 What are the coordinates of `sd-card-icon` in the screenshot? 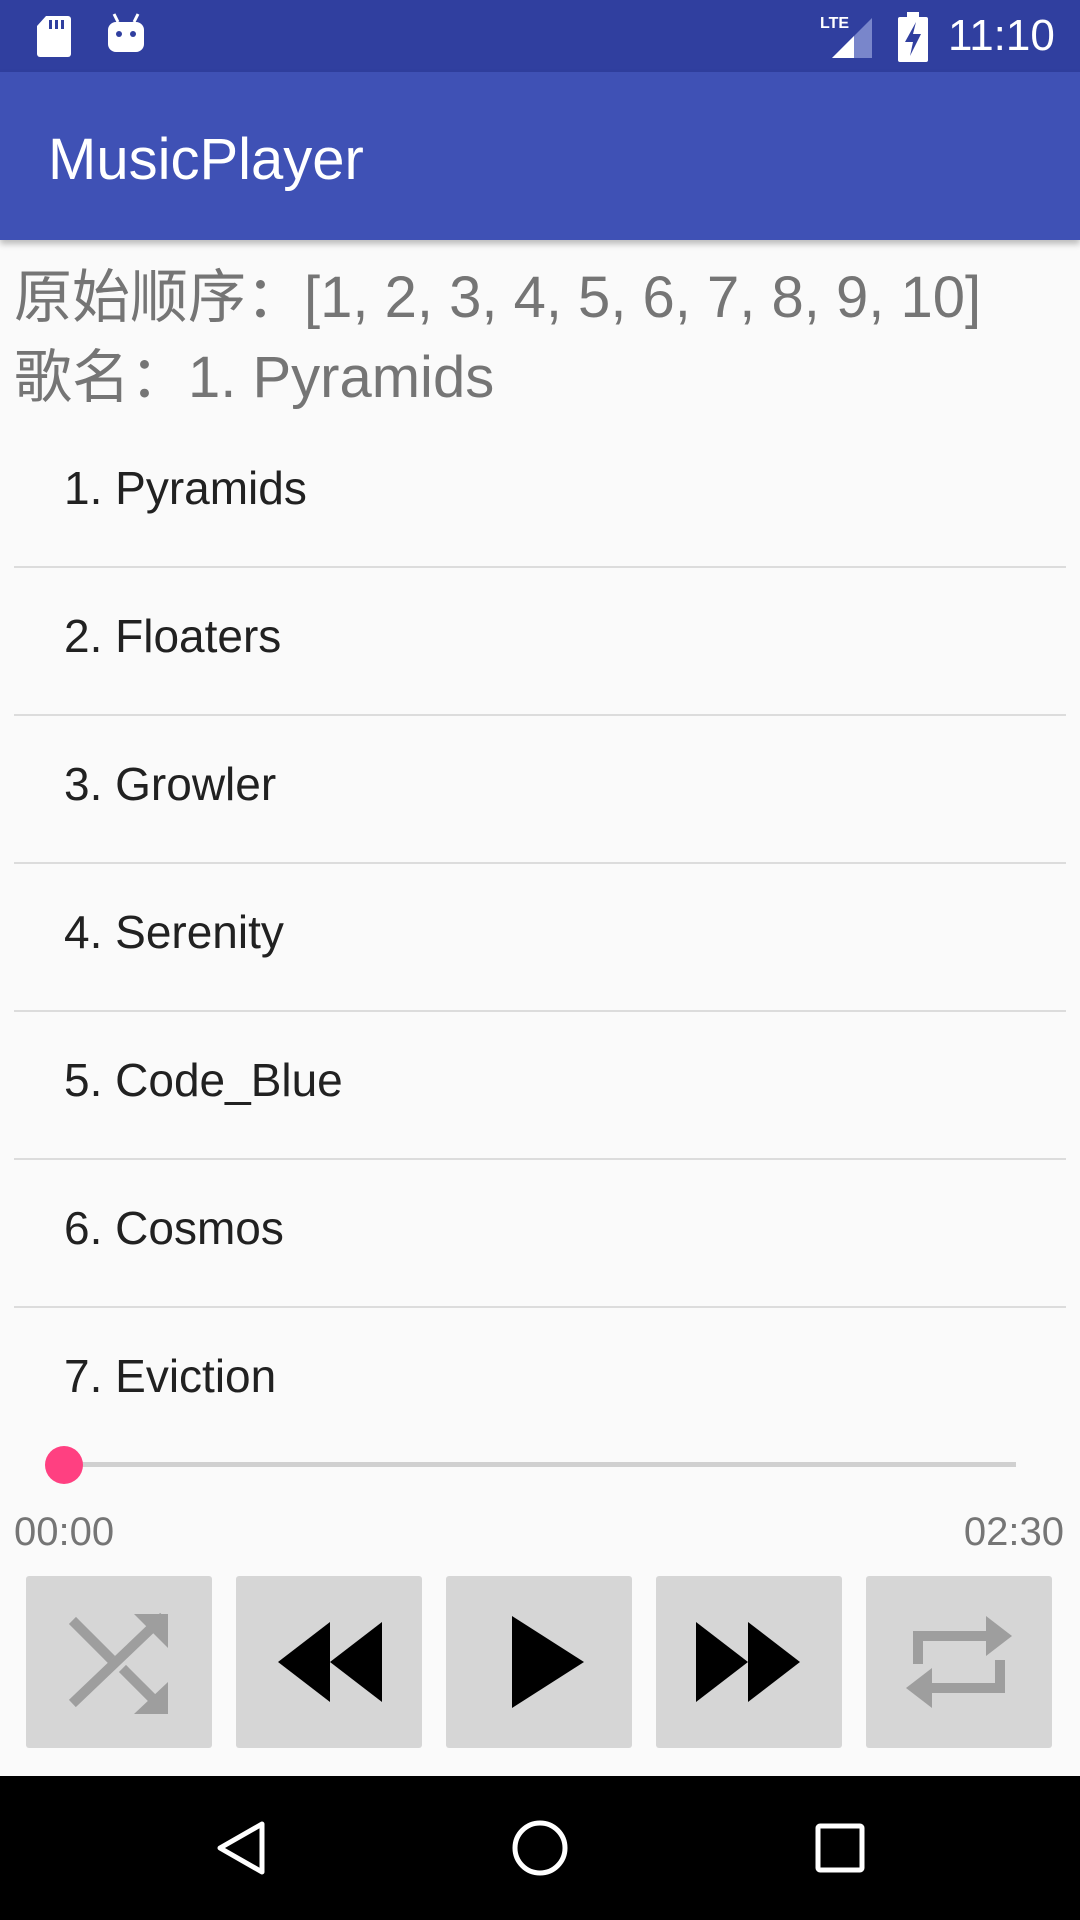 It's located at (54, 36).